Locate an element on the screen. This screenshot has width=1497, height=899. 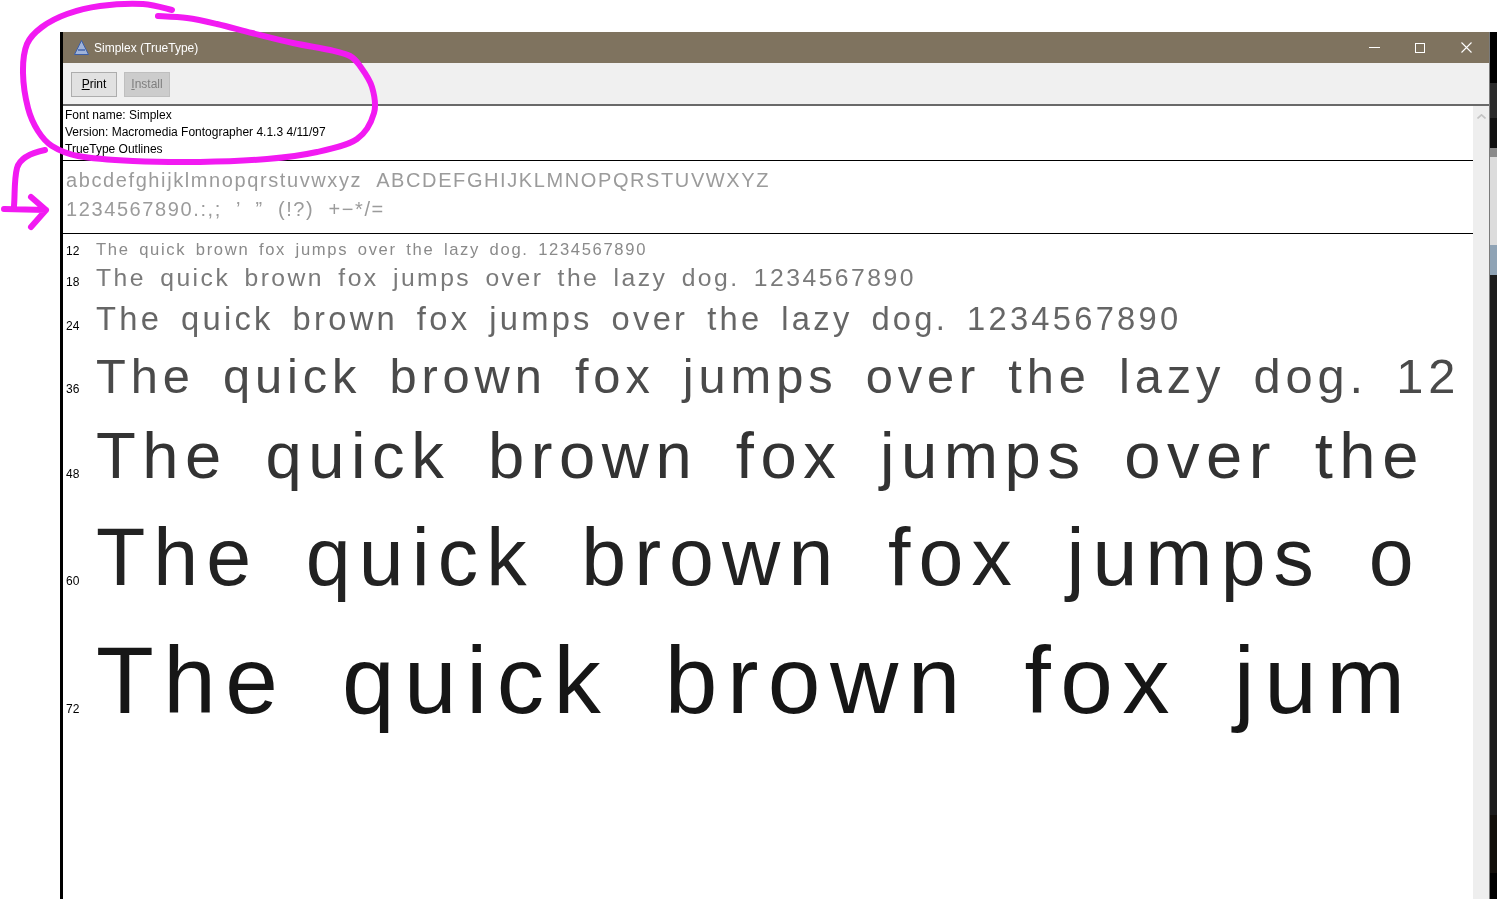
point-size-label: 36 is located at coordinates (73, 389).